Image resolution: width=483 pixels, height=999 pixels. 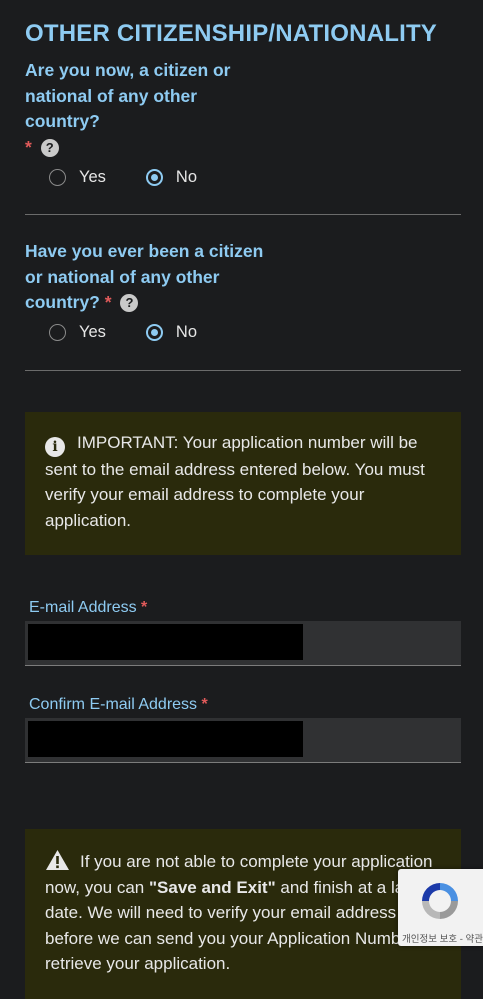 I want to click on confirm-email-label-text: Confirm E-mail Address, so click(x=113, y=704).